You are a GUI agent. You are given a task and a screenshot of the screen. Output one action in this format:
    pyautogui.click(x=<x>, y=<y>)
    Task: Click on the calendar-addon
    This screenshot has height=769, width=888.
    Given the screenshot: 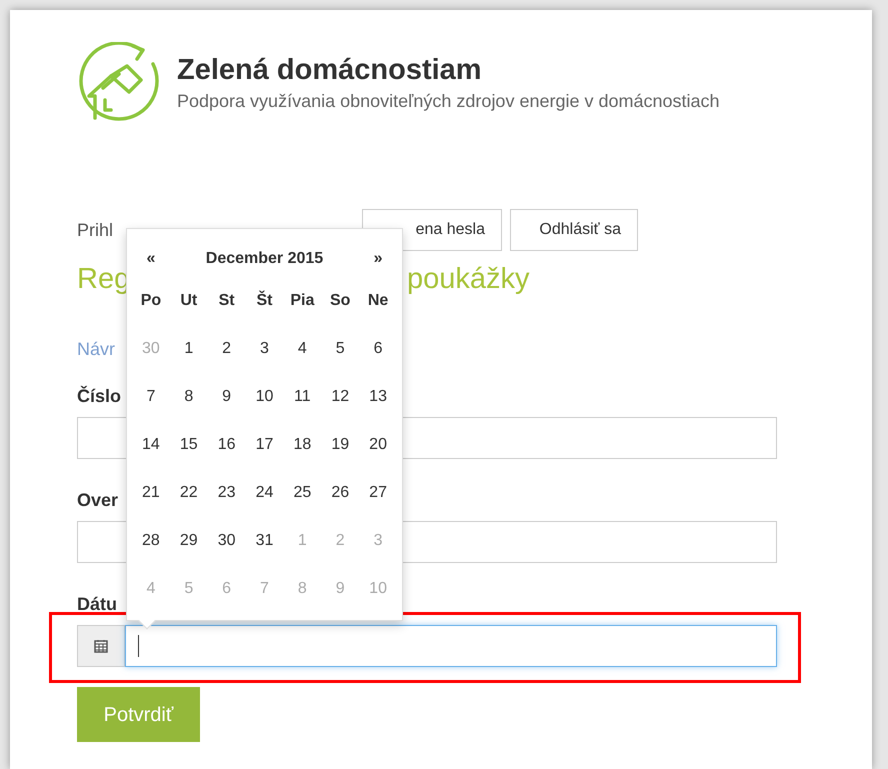 What is the action you would take?
    pyautogui.click(x=101, y=646)
    